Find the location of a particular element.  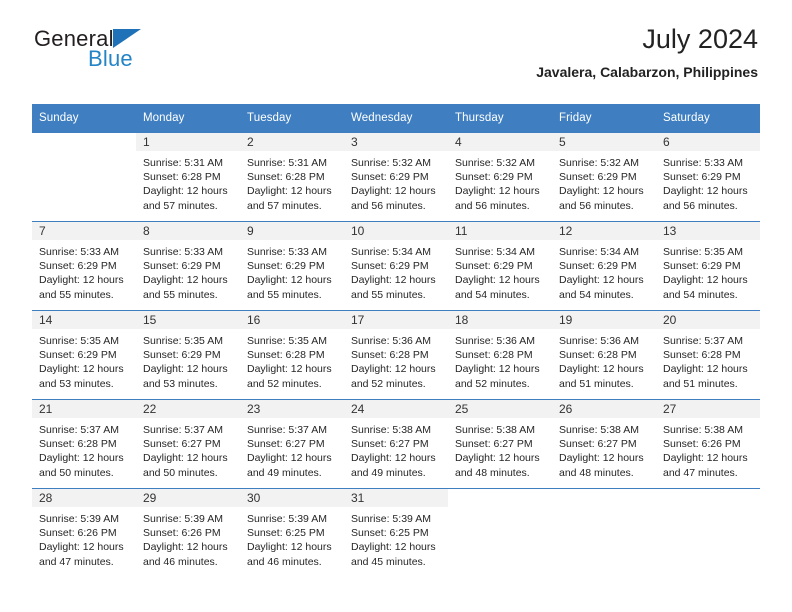

day-number: 25 is located at coordinates (500, 409).